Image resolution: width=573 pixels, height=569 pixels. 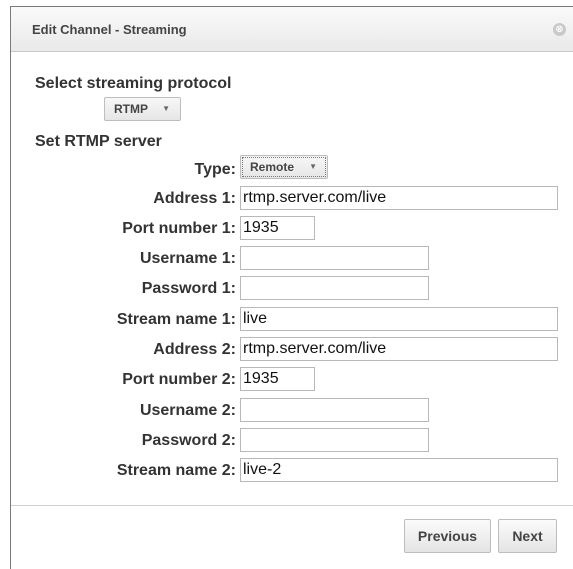 What do you see at coordinates (98, 141) in the screenshot?
I see `server-heading: Set RTMP server` at bounding box center [98, 141].